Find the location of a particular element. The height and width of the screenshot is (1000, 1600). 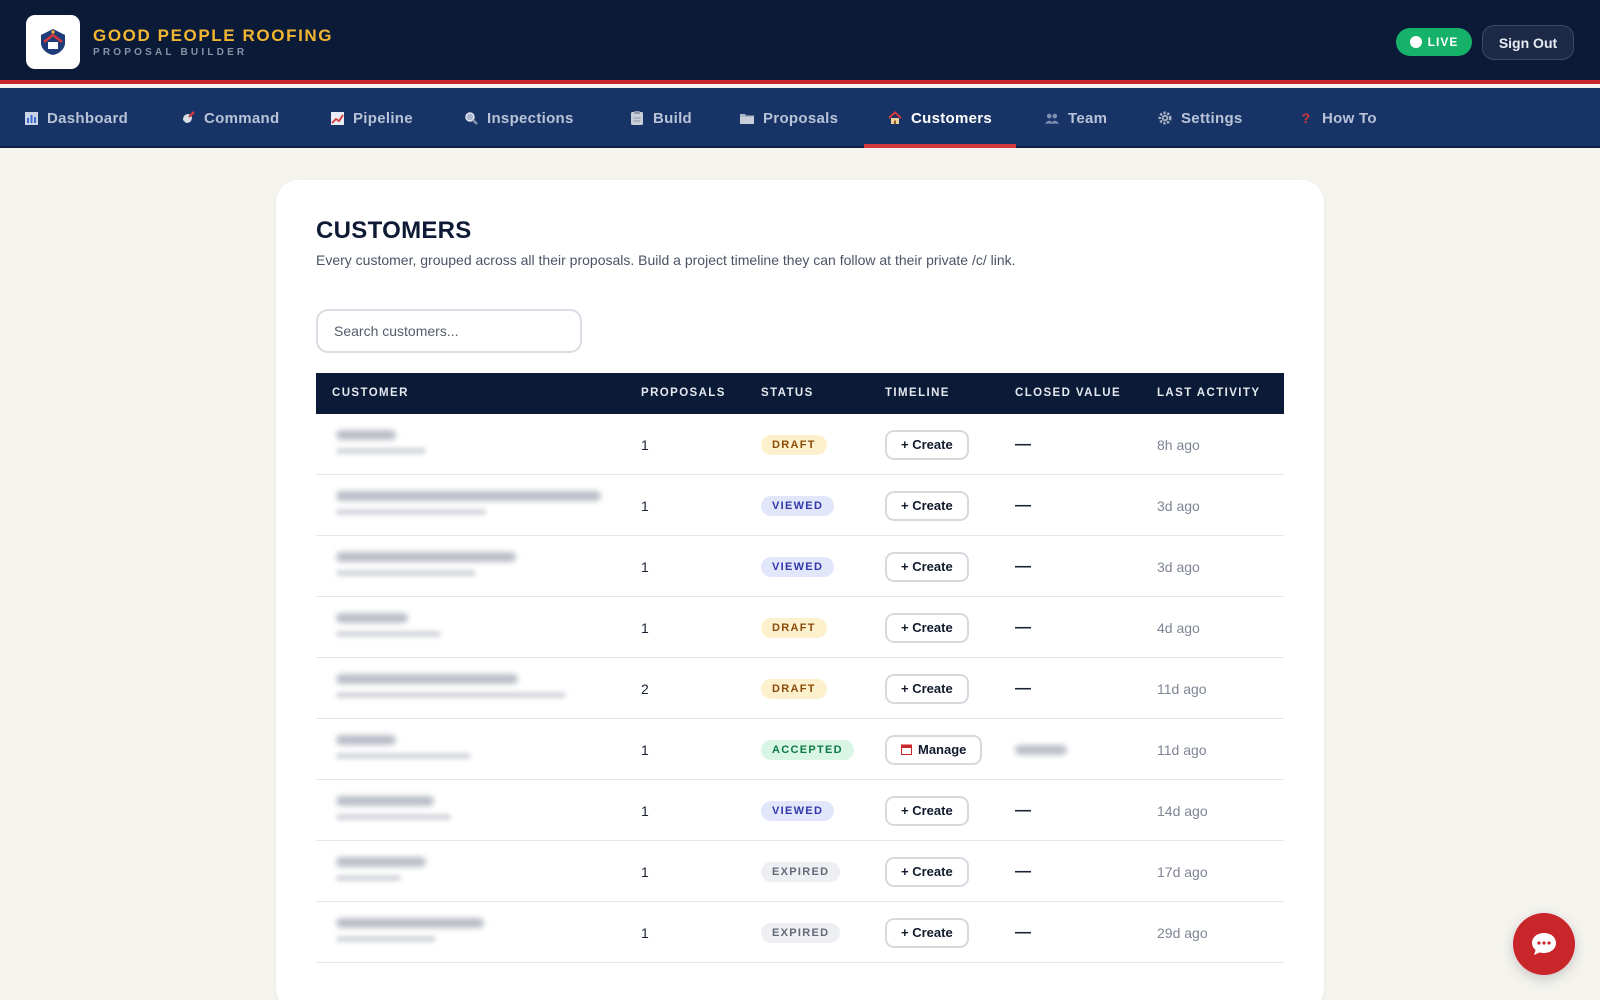

nav-team: Team is located at coordinates (1076, 118).